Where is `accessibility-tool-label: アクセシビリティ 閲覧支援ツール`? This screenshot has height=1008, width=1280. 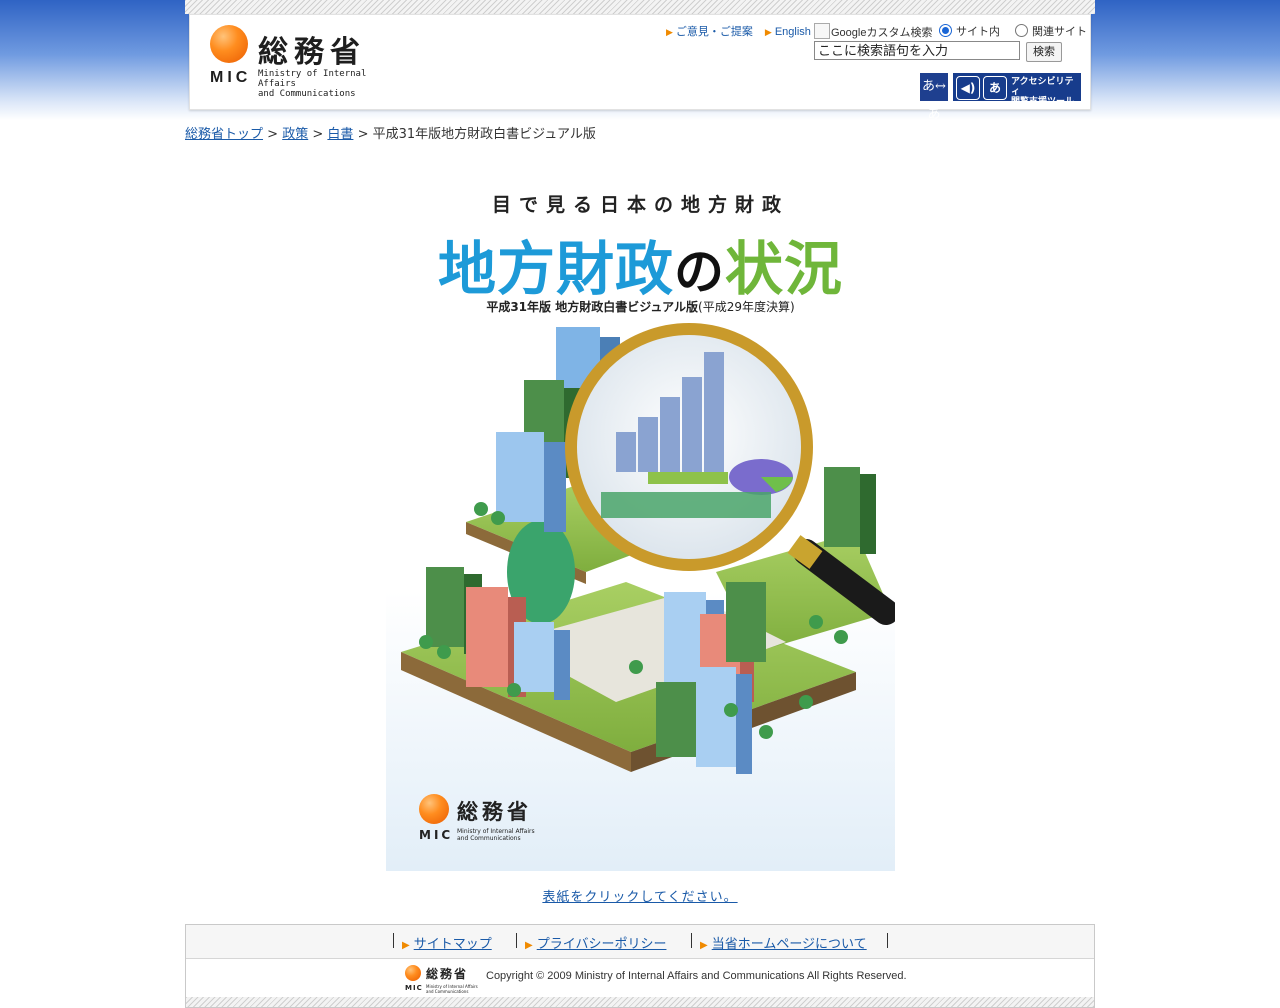 accessibility-tool-label: アクセシビリティ 閲覧支援ツール is located at coordinates (1046, 92).